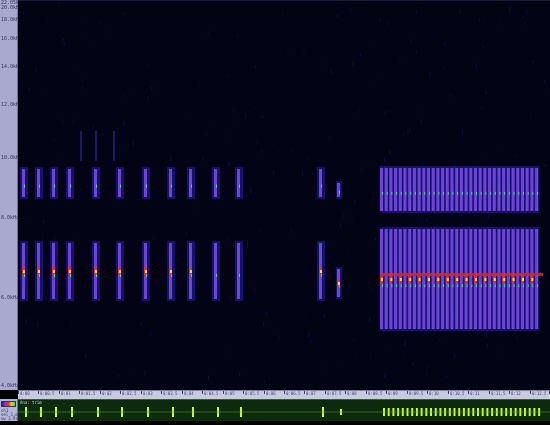 Image resolution: width=550 pixels, height=425 pixels. Describe the element at coordinates (88, 393) in the screenshot. I see `time-label: 0:01.5` at that location.